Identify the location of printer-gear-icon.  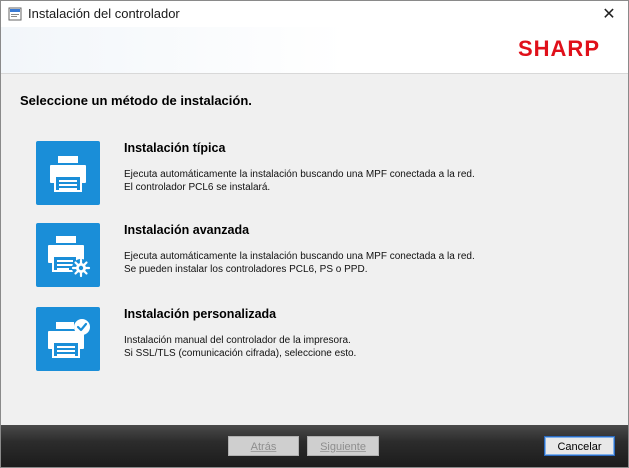
(68, 255).